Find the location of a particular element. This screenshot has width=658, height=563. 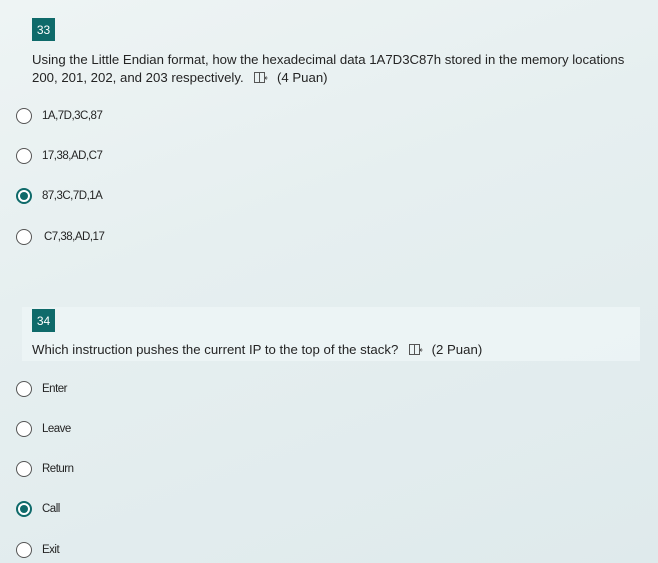

option-label: 87,3C,7D,1A is located at coordinates (72, 196).